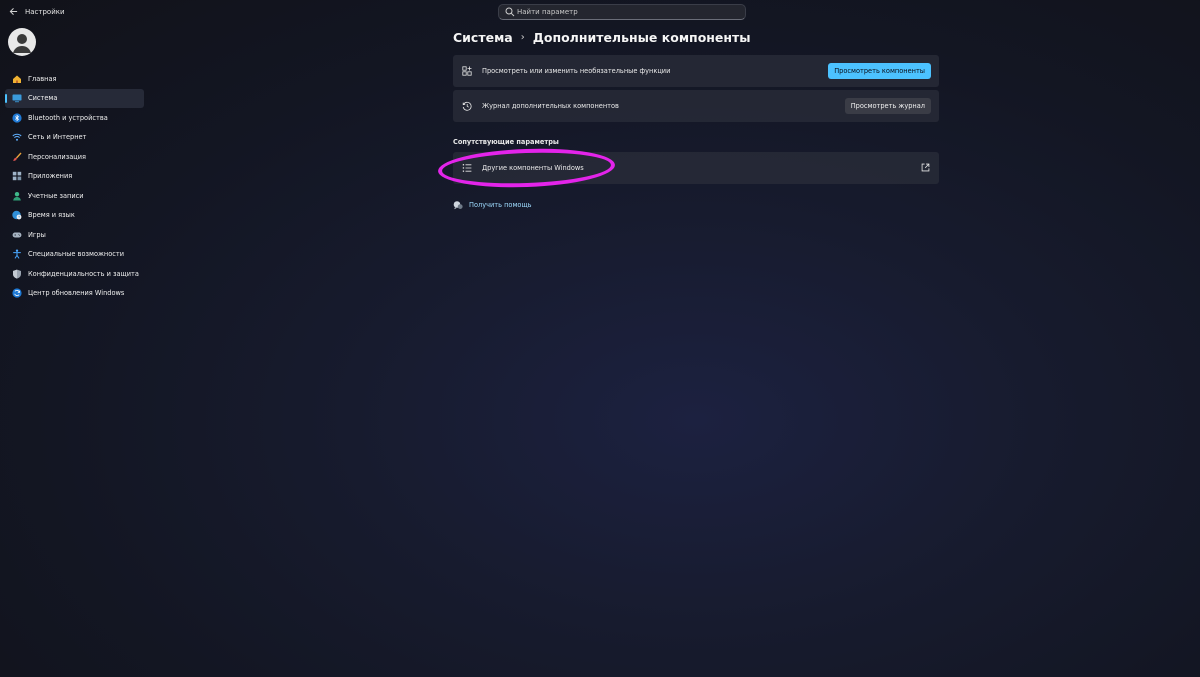  I want to click on help-chat-icon, so click(458, 205).